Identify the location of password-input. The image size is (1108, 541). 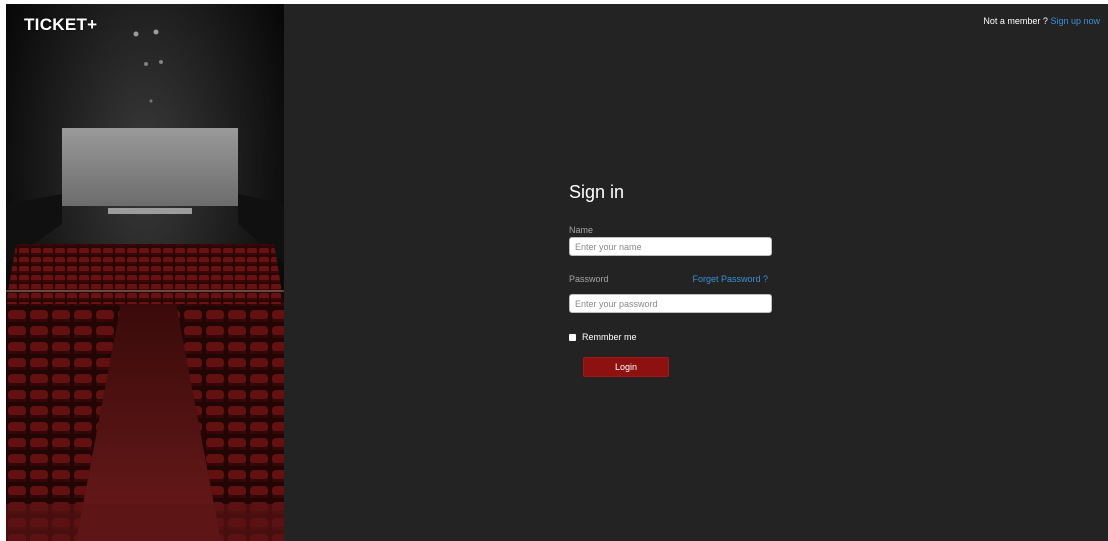
(670, 303).